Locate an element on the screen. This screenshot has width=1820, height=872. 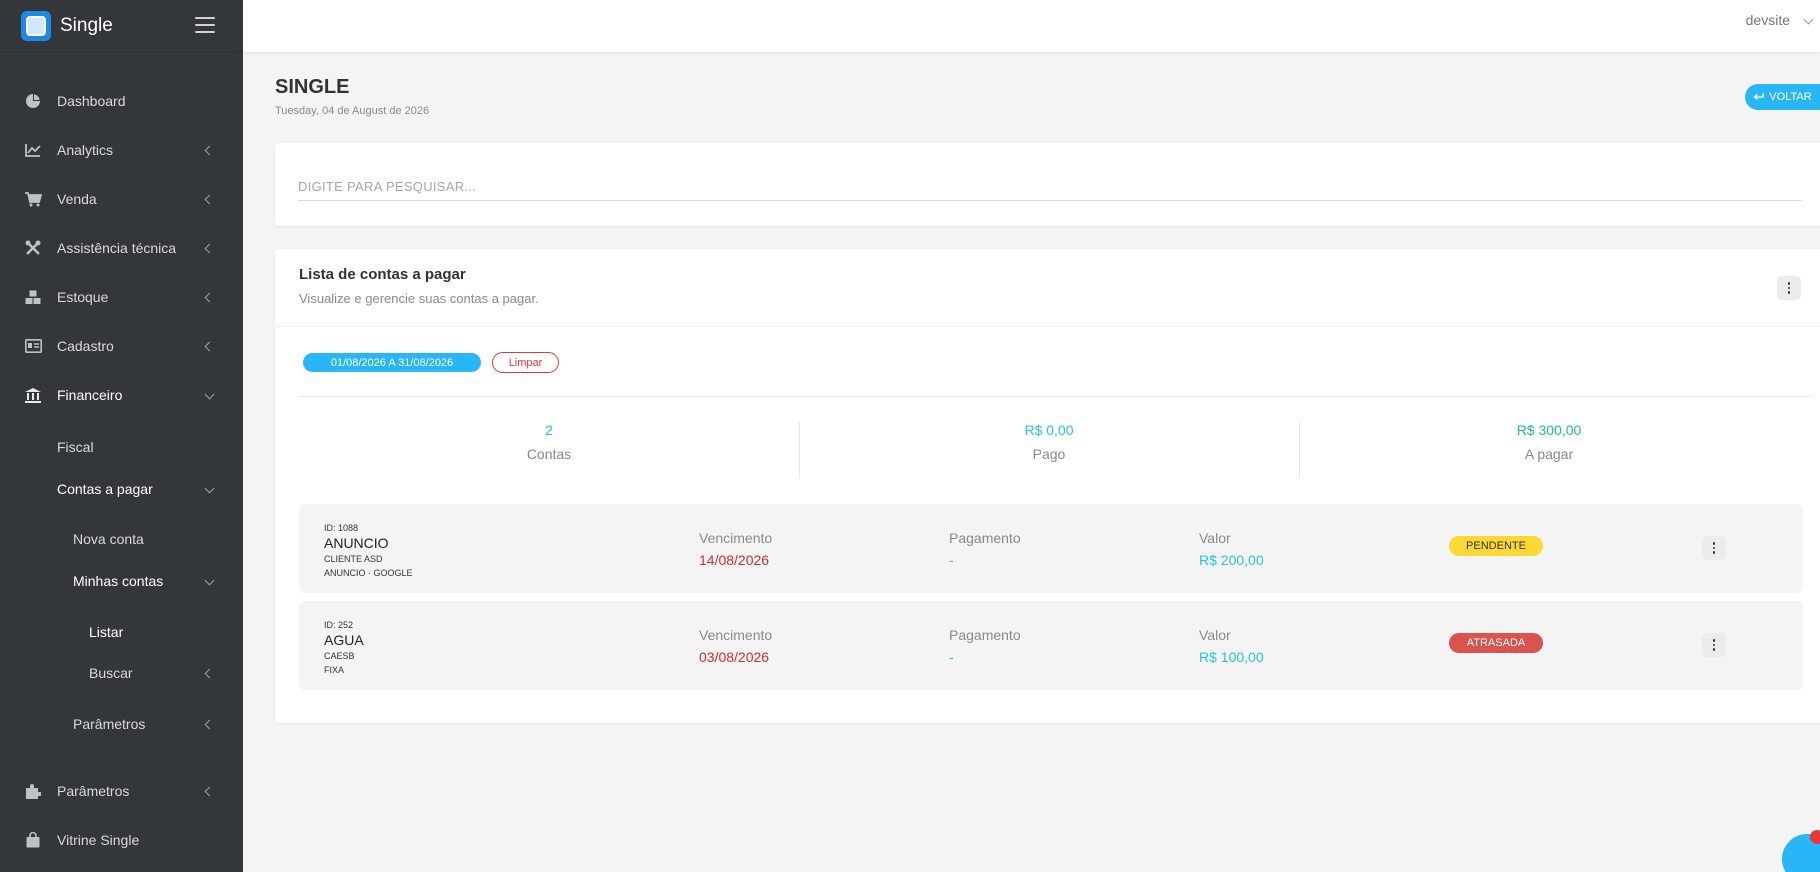
stat-value: R$ 0,00 is located at coordinates (1049, 430).